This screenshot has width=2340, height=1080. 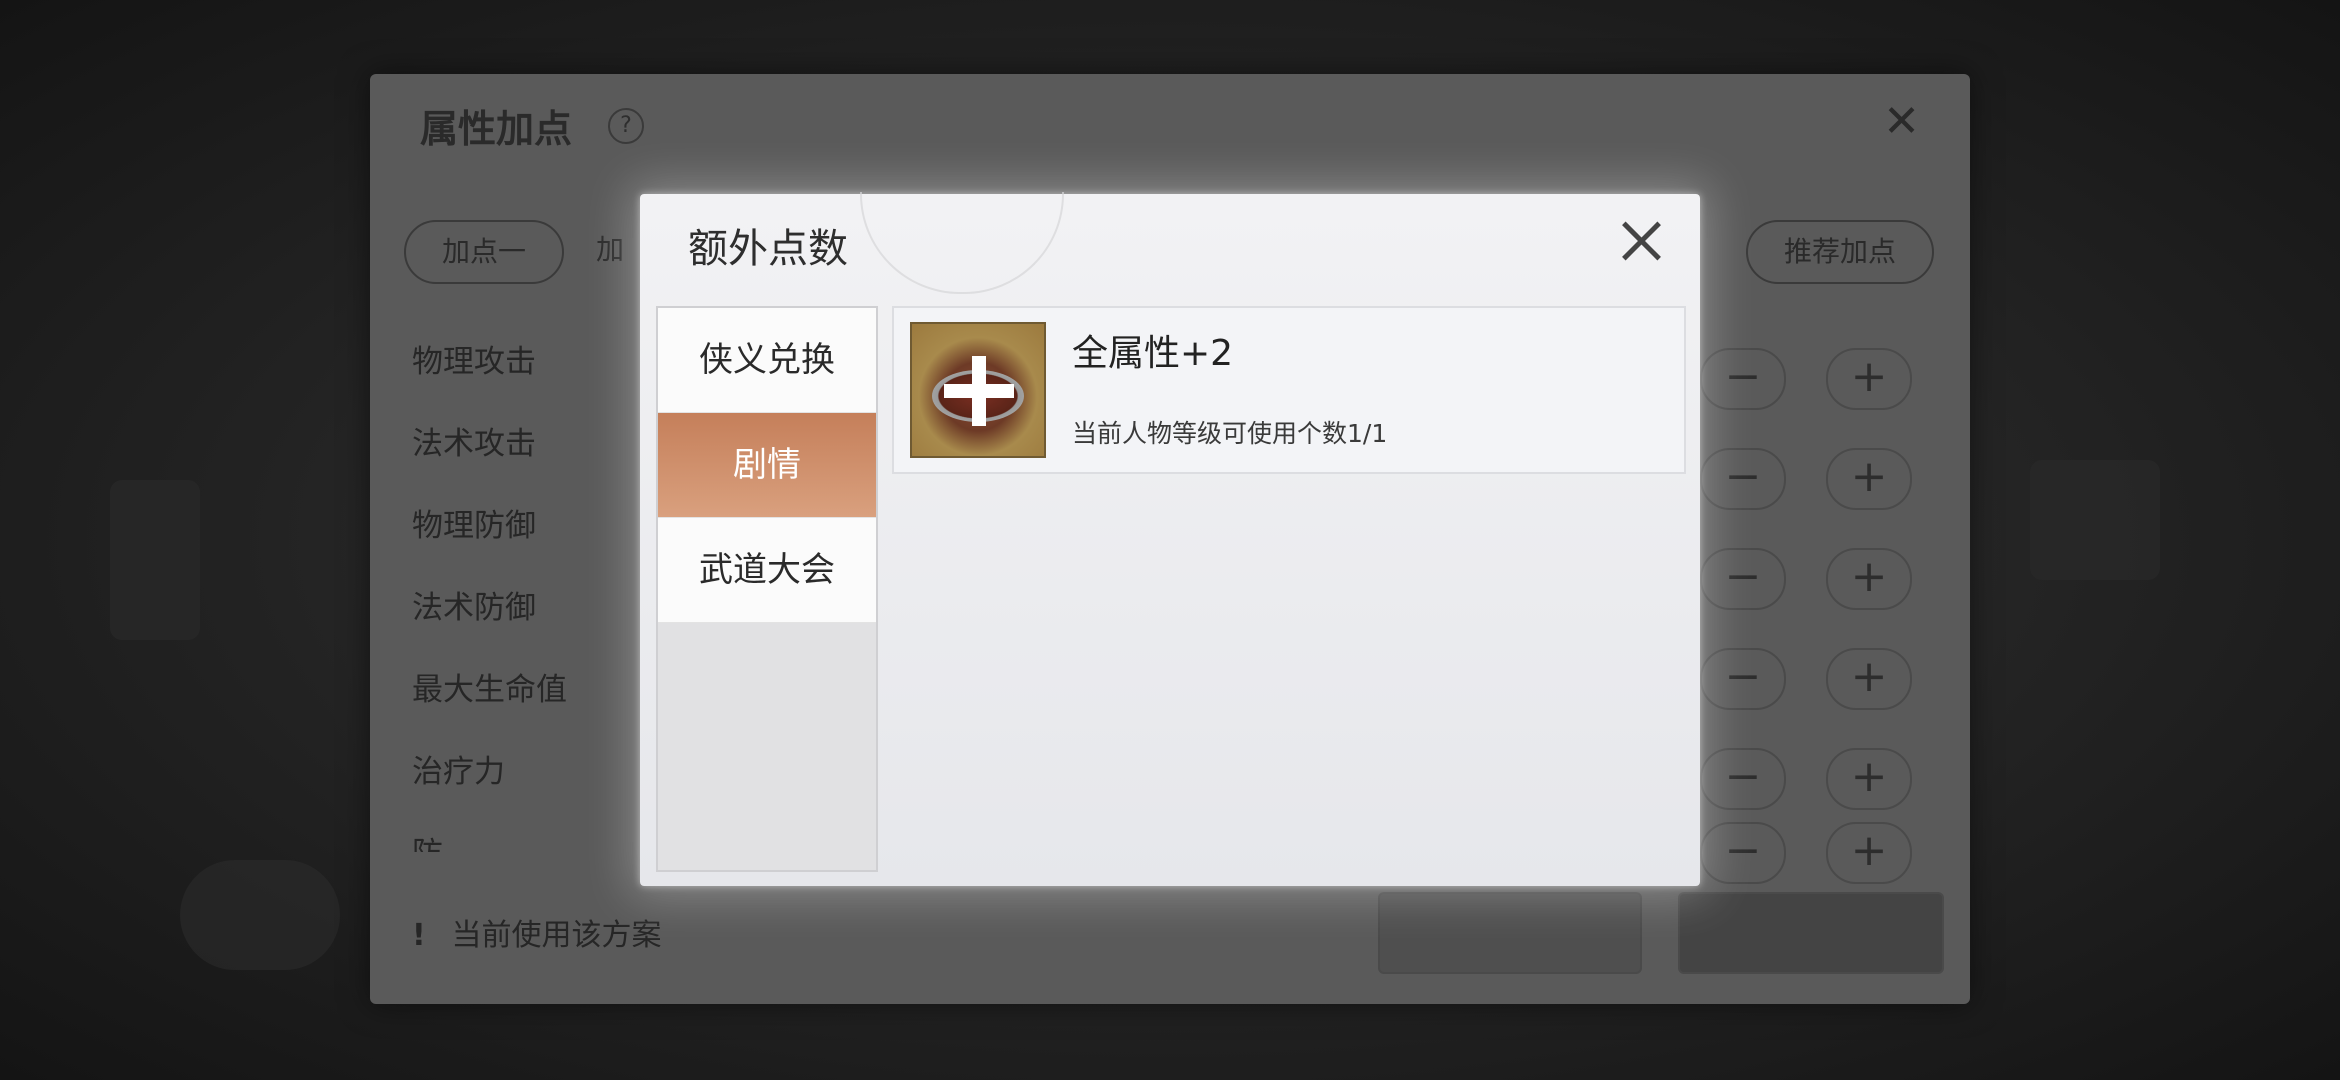 I want to click on close-x-icon, so click(x=1641, y=241).